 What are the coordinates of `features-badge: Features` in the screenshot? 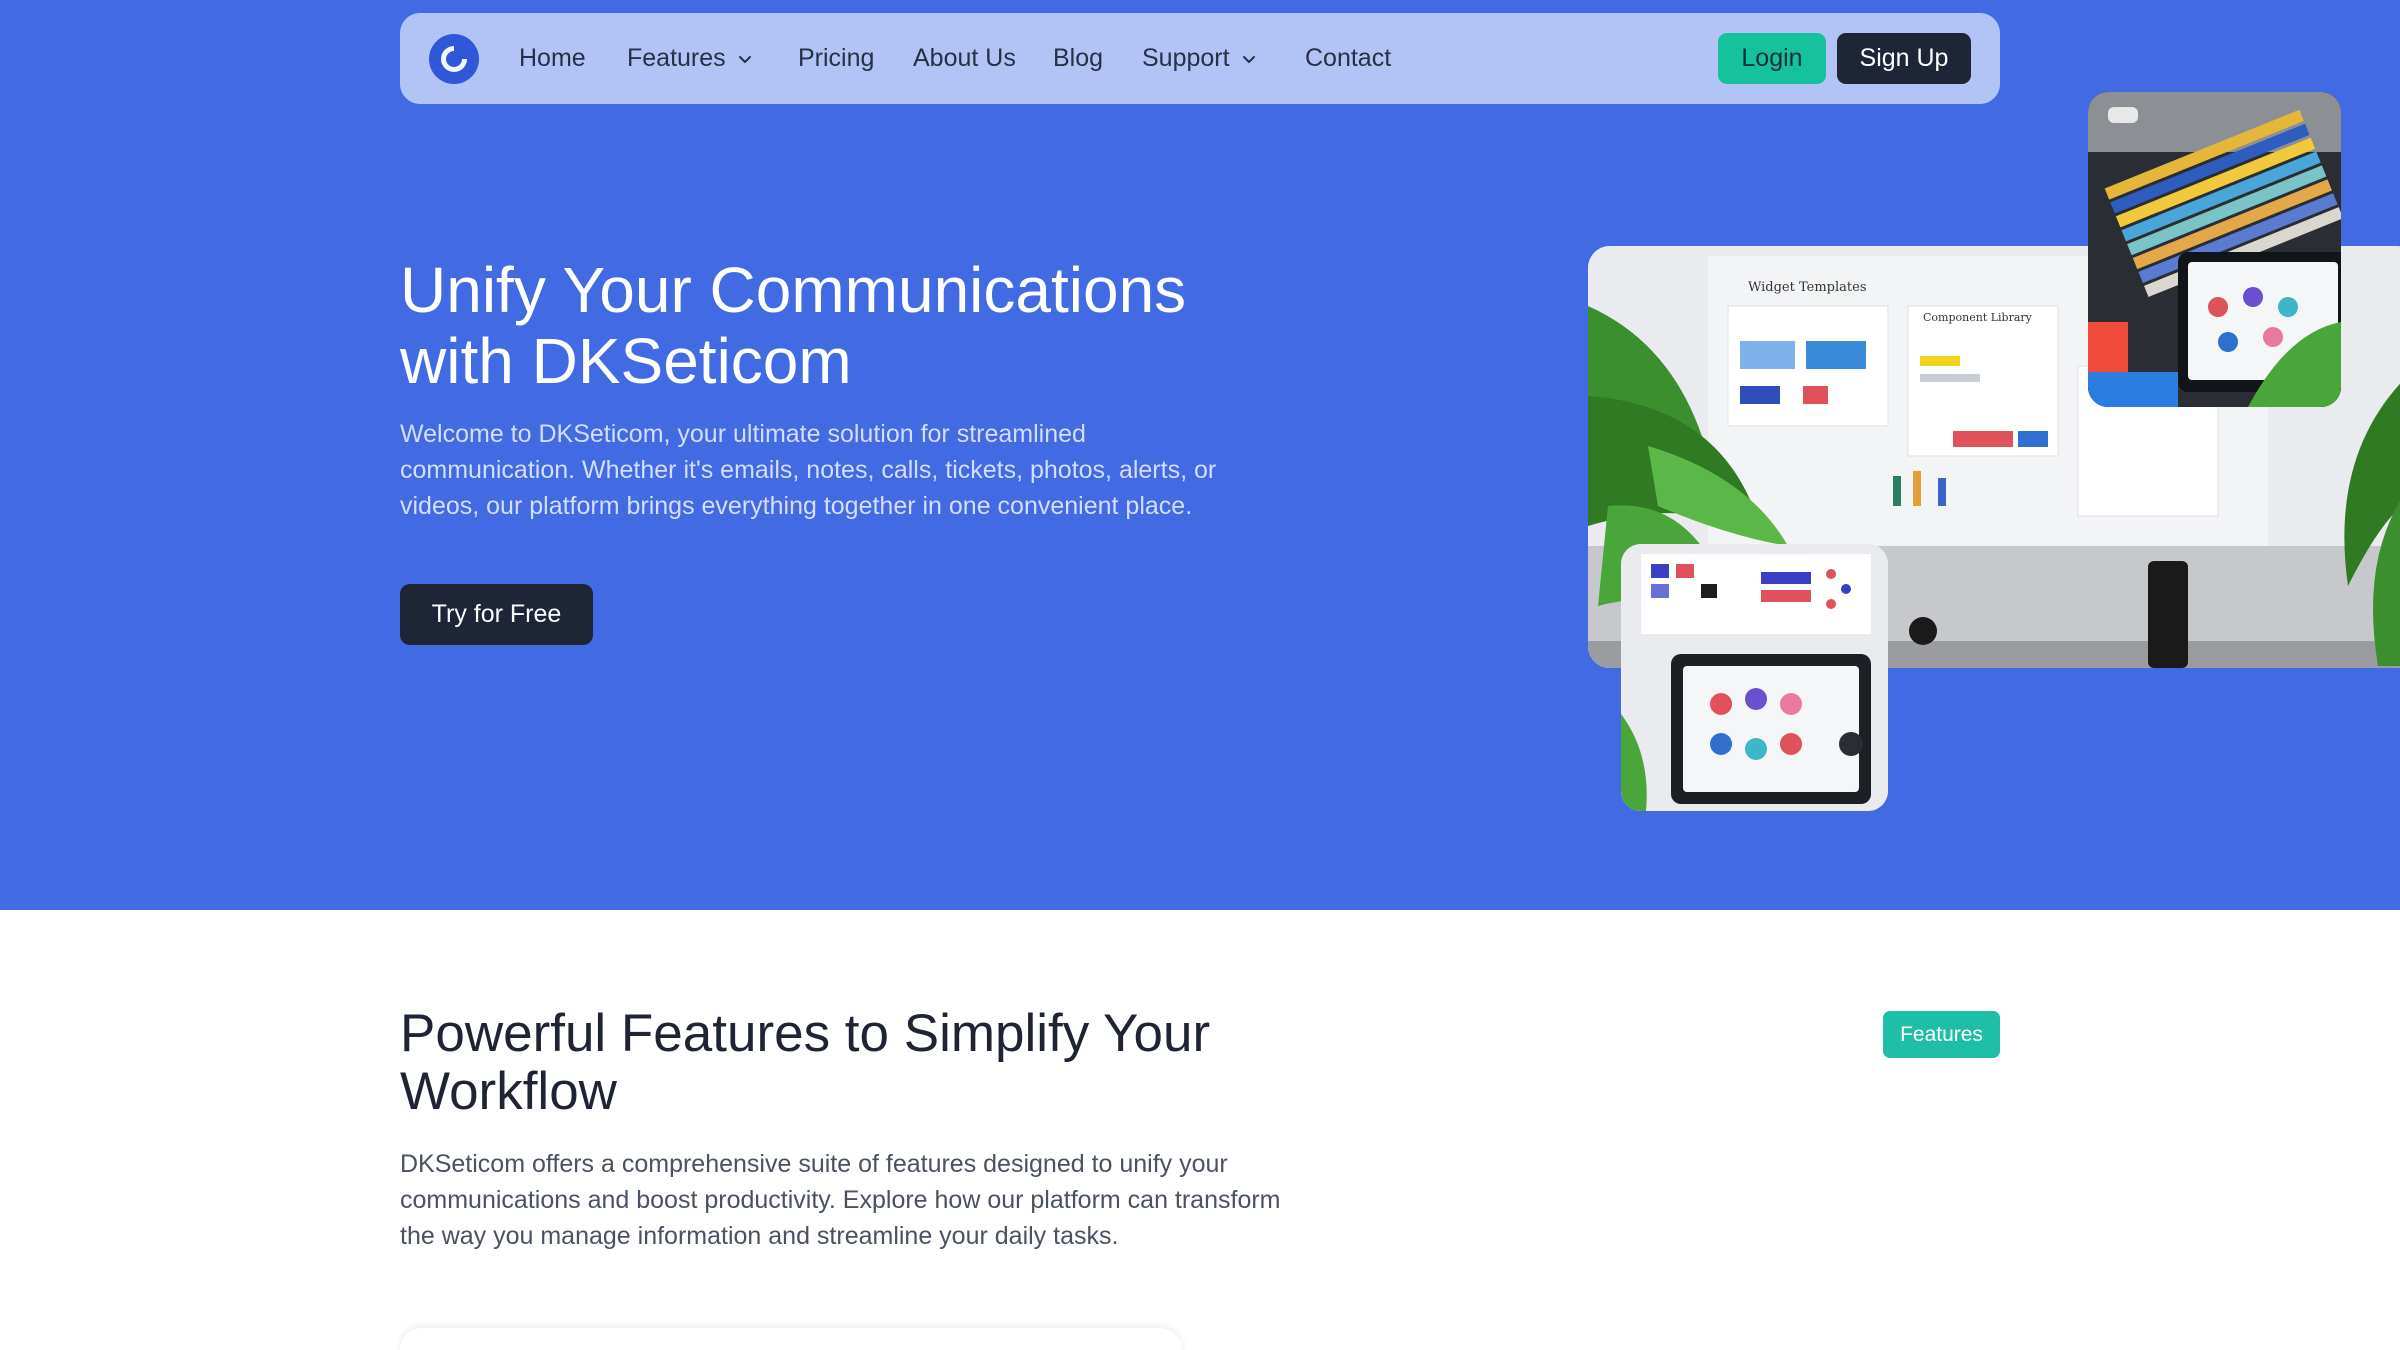 It's located at (1941, 1034).